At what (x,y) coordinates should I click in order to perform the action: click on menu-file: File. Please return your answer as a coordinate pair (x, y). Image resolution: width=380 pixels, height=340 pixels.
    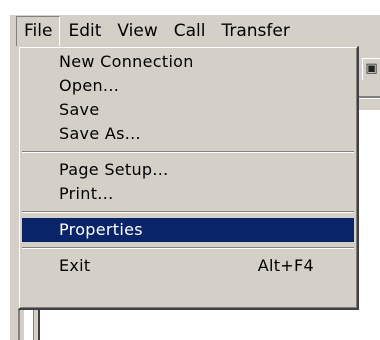
    Looking at the image, I should click on (38, 30).